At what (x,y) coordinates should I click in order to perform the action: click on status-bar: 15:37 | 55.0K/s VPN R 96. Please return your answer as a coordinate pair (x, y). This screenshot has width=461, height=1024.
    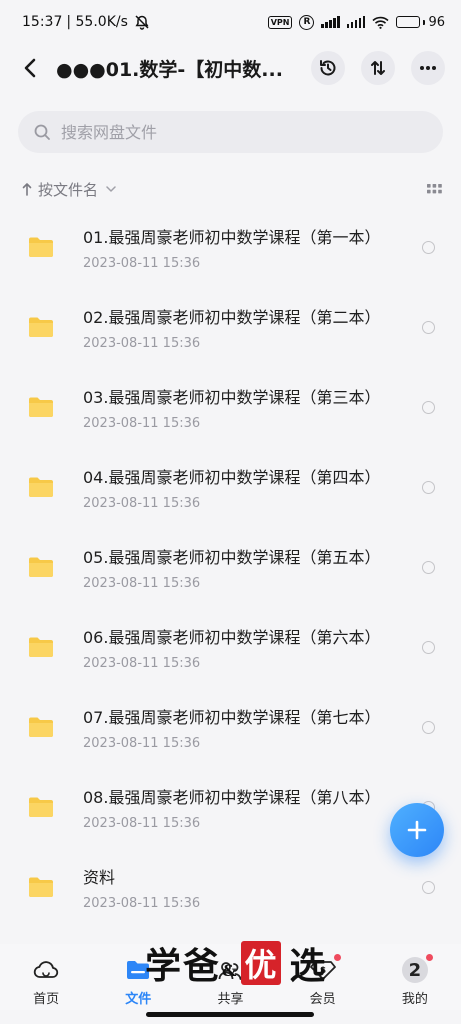
    Looking at the image, I should click on (230, 22).